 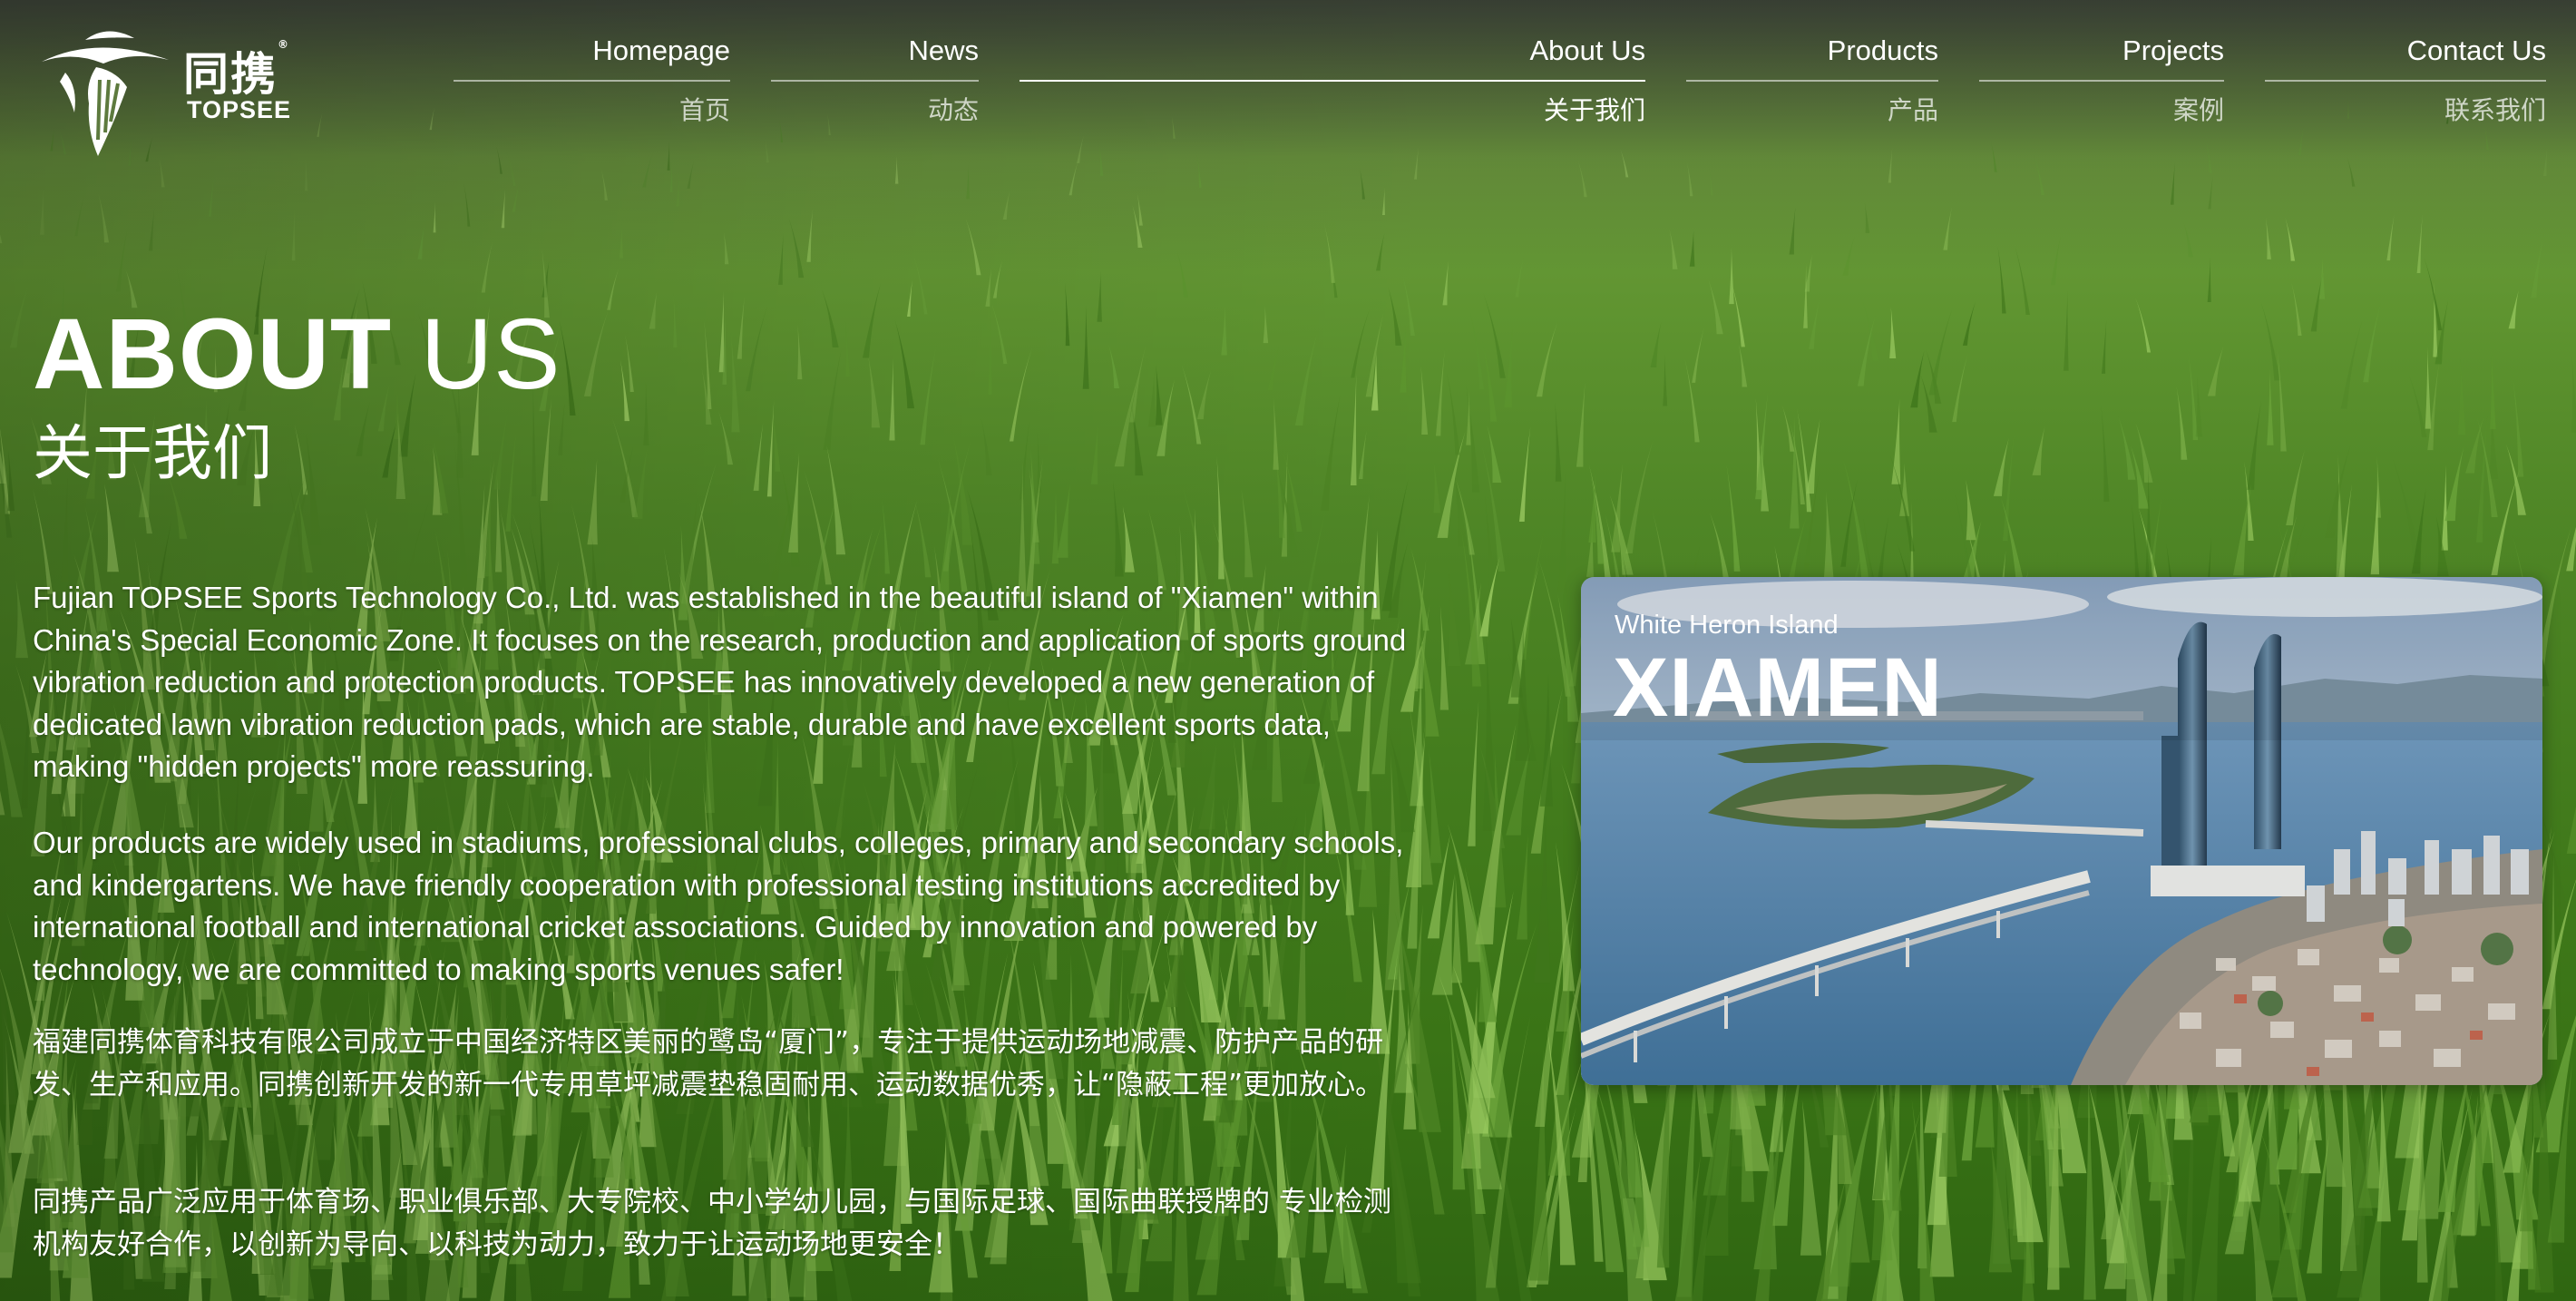 What do you see at coordinates (490, 354) in the screenshot?
I see `page-title-rest: US` at bounding box center [490, 354].